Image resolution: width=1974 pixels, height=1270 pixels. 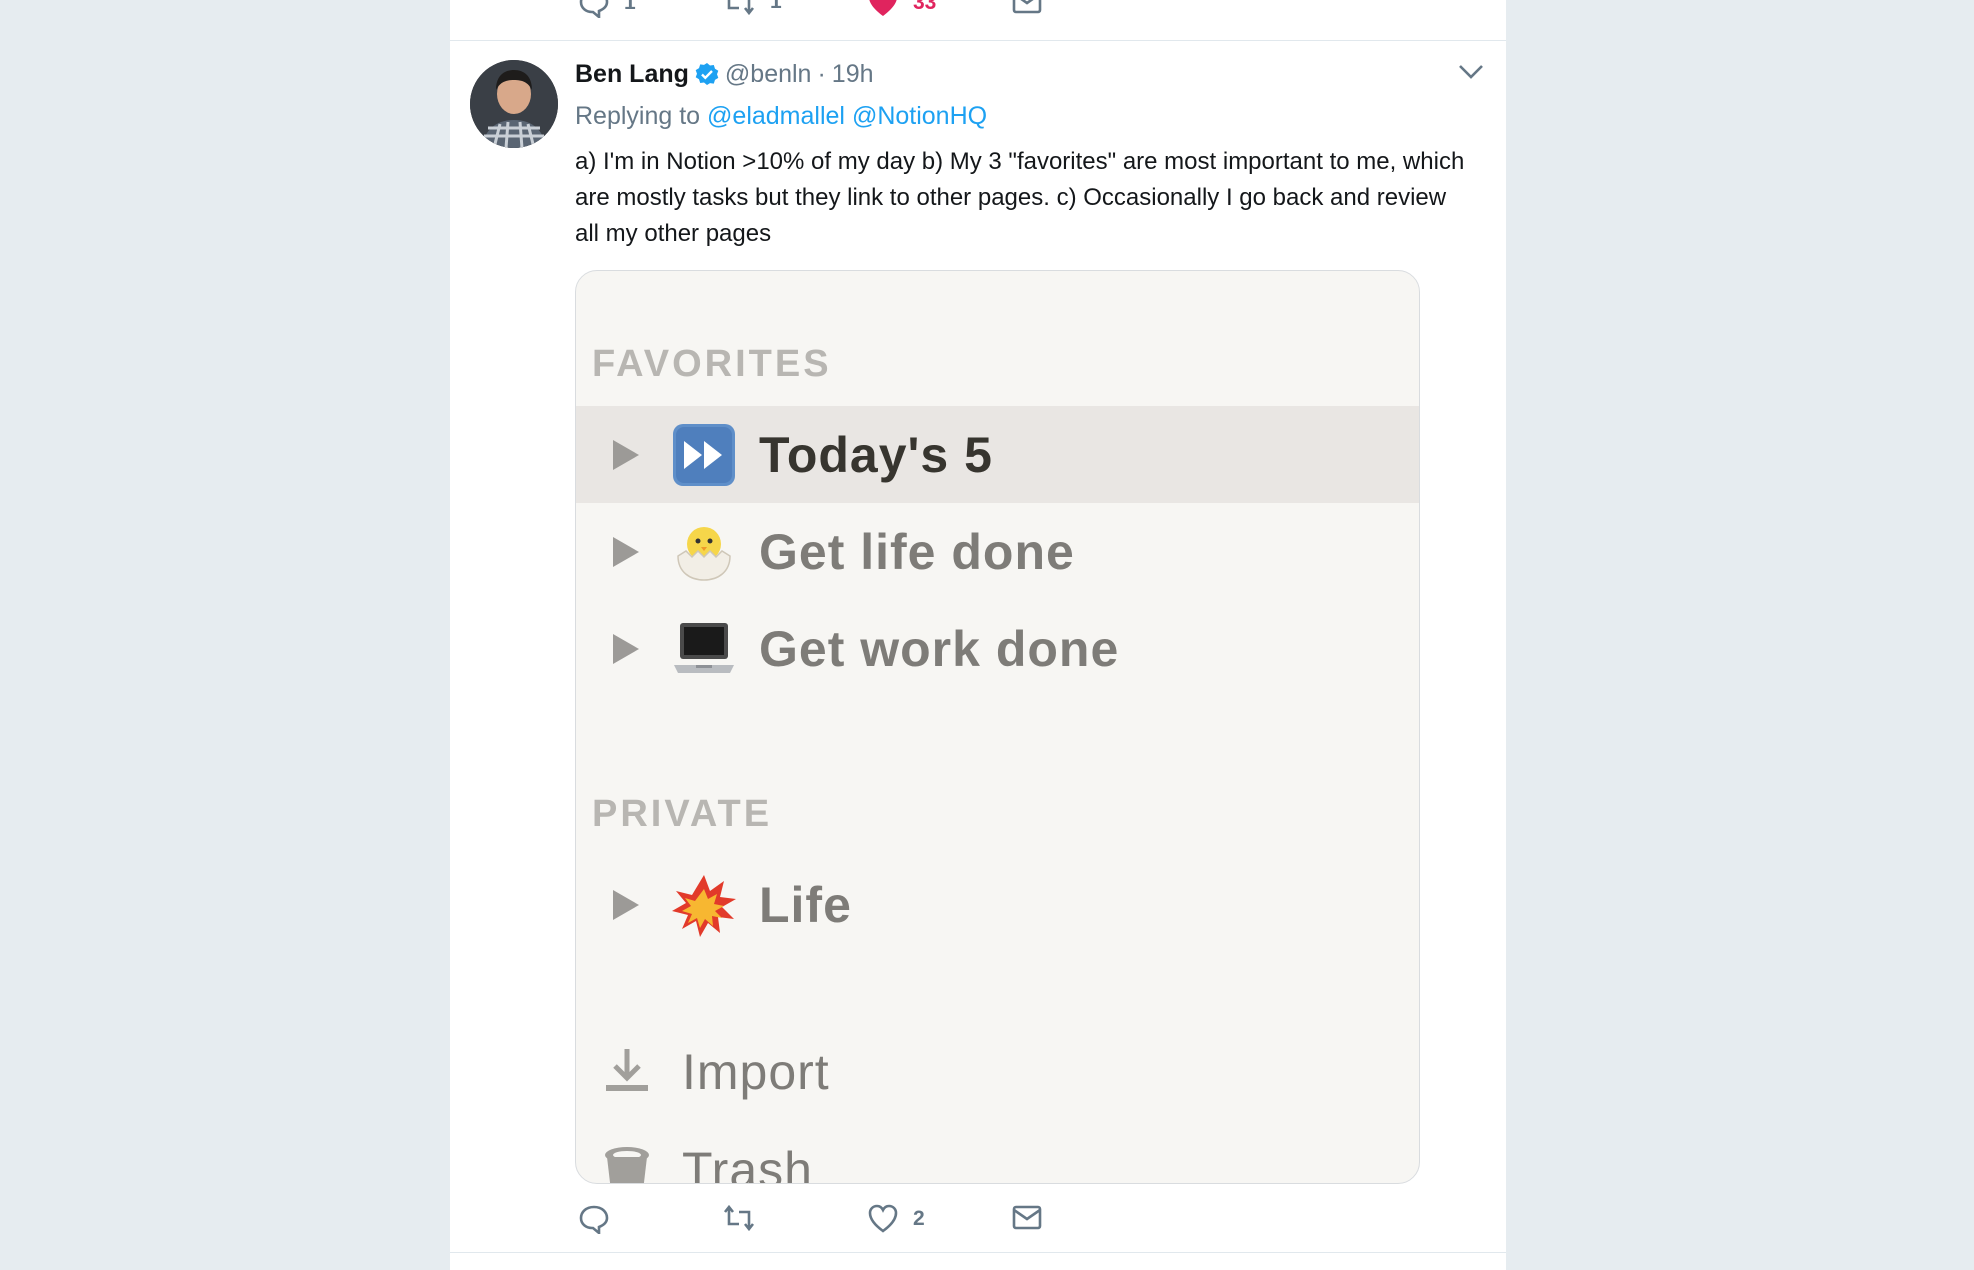 What do you see at coordinates (978, 1252) in the screenshot?
I see `tweet-divider` at bounding box center [978, 1252].